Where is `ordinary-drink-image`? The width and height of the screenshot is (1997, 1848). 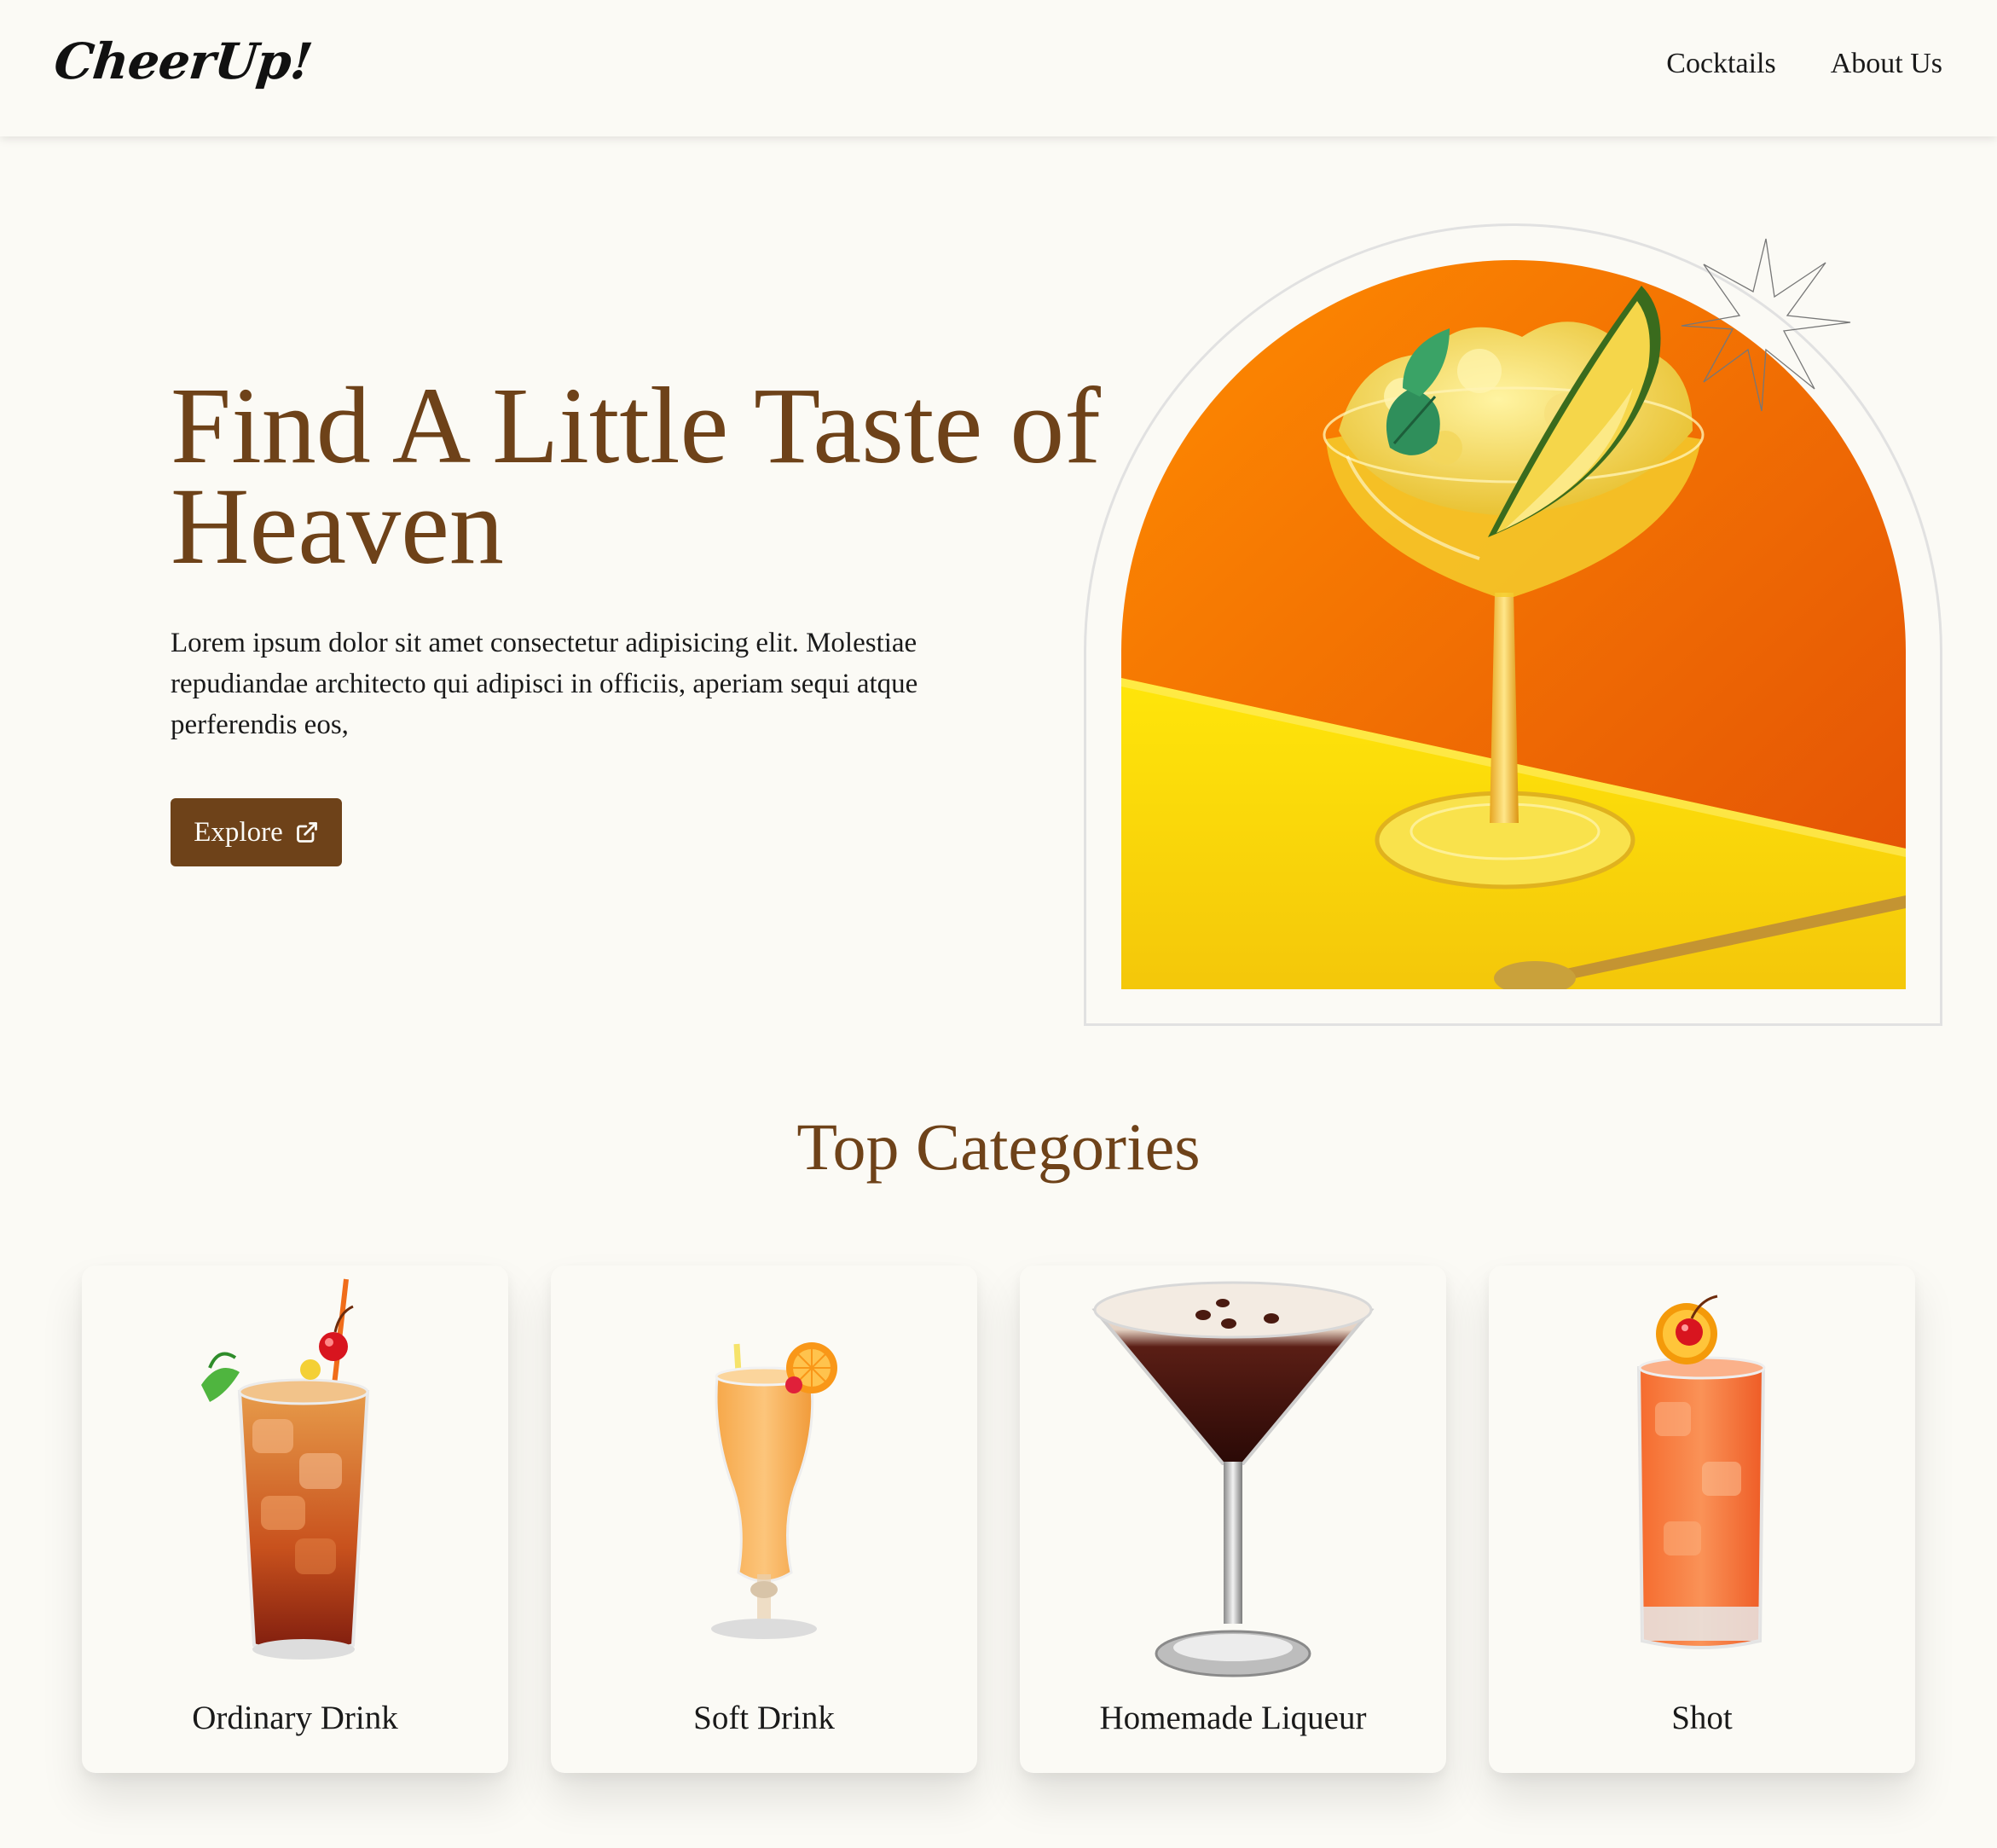
ordinary-drink-image is located at coordinates (285, 1469).